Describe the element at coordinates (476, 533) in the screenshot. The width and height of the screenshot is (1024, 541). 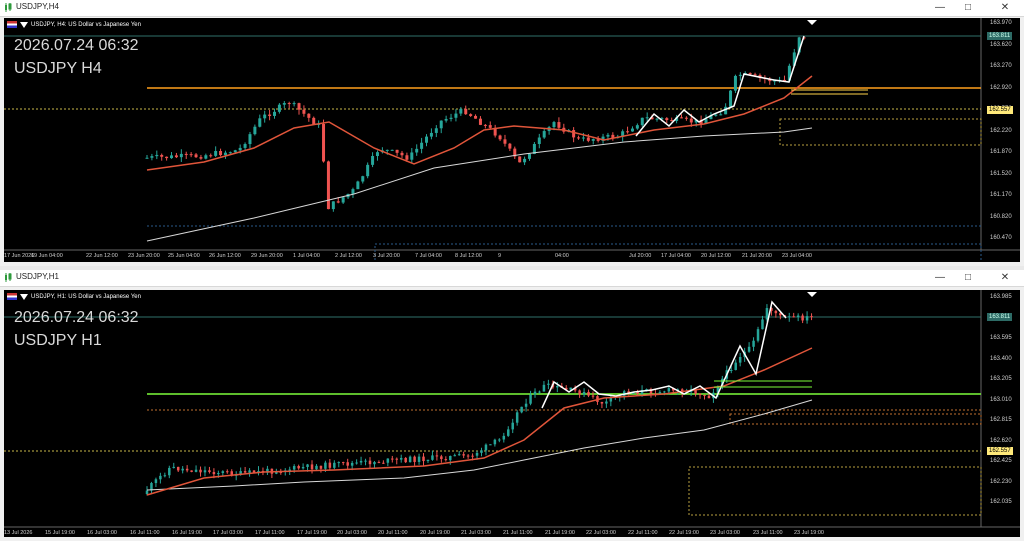
I see `time-tick-label: 21 Jul 03:00` at that location.